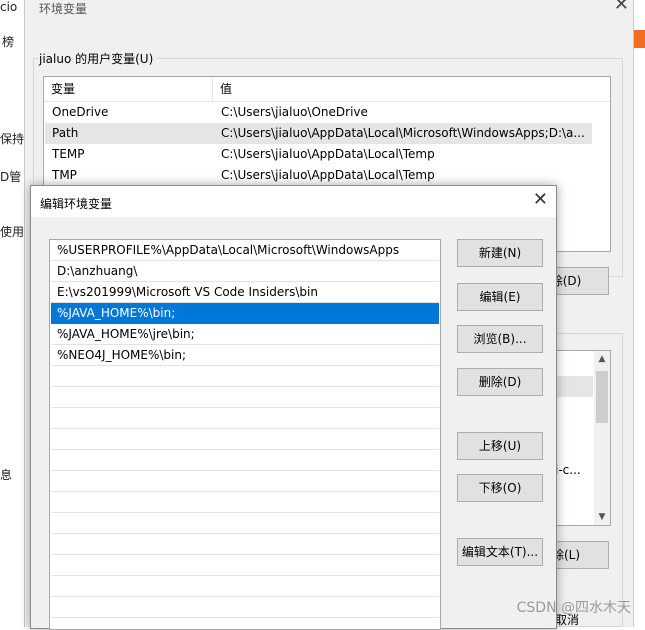  What do you see at coordinates (80, 112) in the screenshot?
I see `var-name: OneDrive` at bounding box center [80, 112].